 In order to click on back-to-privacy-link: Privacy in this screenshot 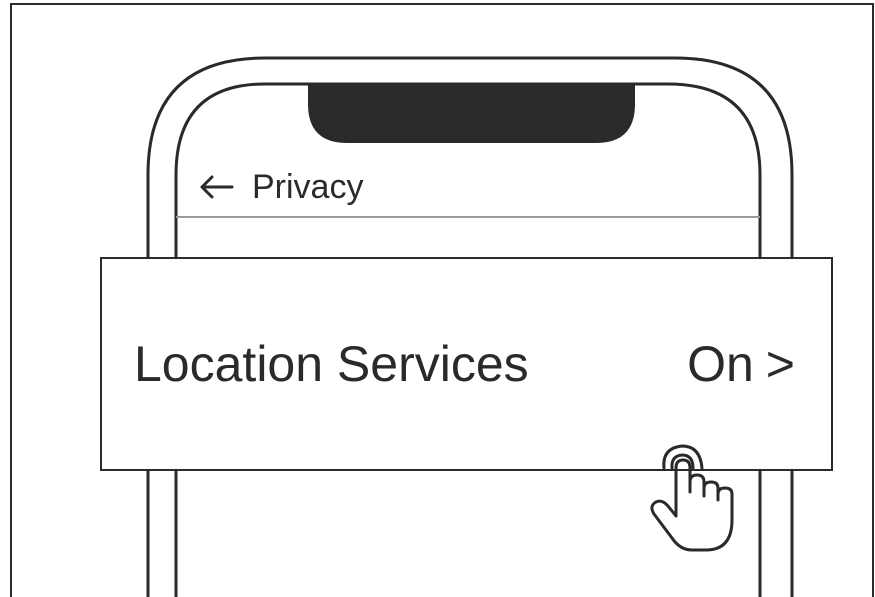, I will do `click(467, 187)`.